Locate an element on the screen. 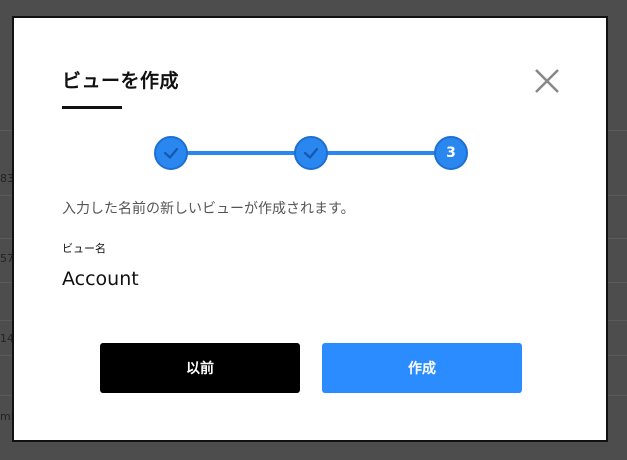 This screenshot has width=627, height=460. title-underline is located at coordinates (92, 107).